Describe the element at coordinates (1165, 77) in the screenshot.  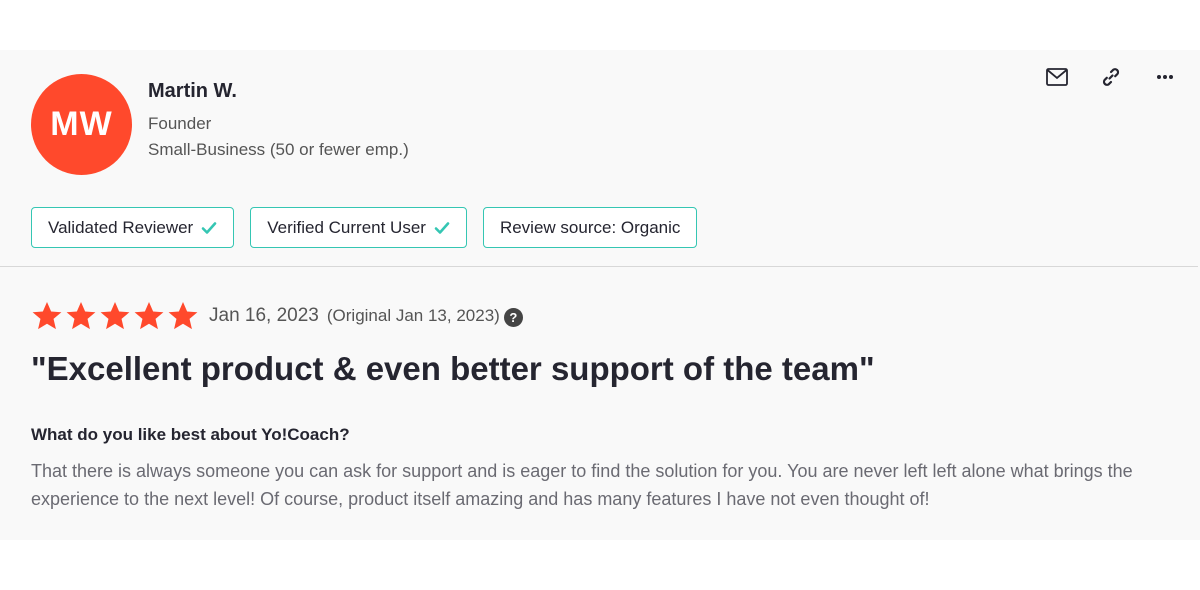
I see `more-options-icon` at that location.